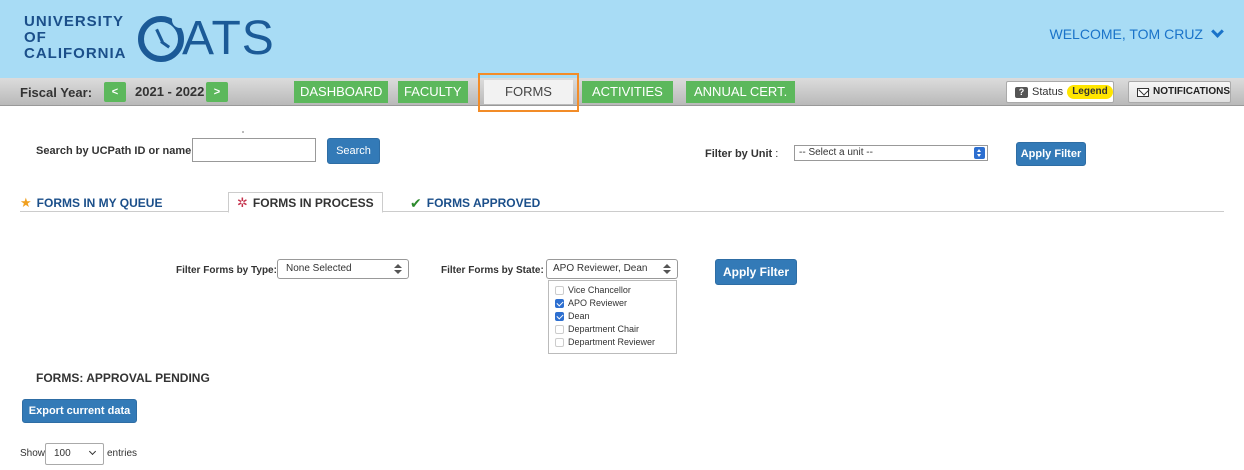  What do you see at coordinates (226, 270) in the screenshot?
I see `filter-type-label: Filter Forms by Type:` at bounding box center [226, 270].